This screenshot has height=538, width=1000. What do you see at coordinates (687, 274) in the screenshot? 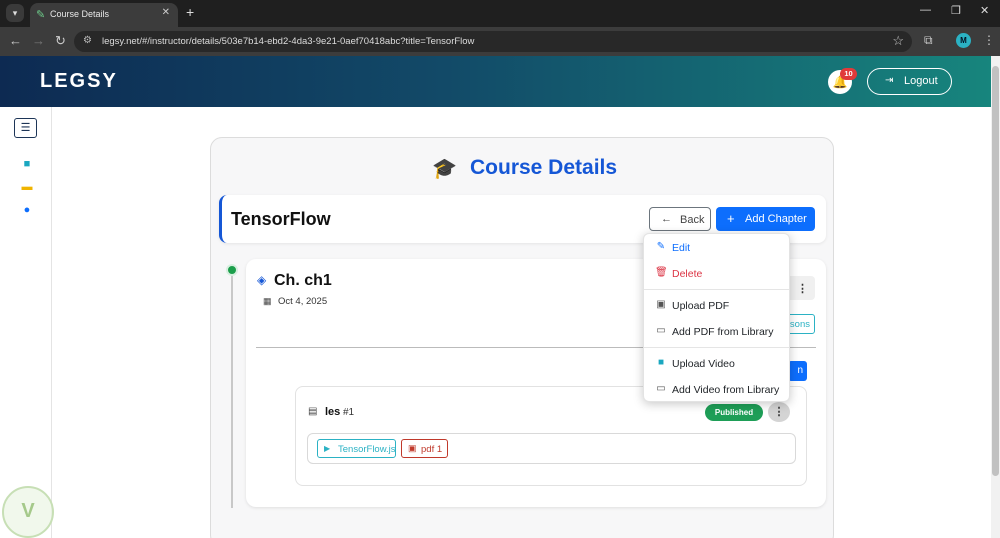
I see `menu-item-label: Delete` at bounding box center [687, 274].